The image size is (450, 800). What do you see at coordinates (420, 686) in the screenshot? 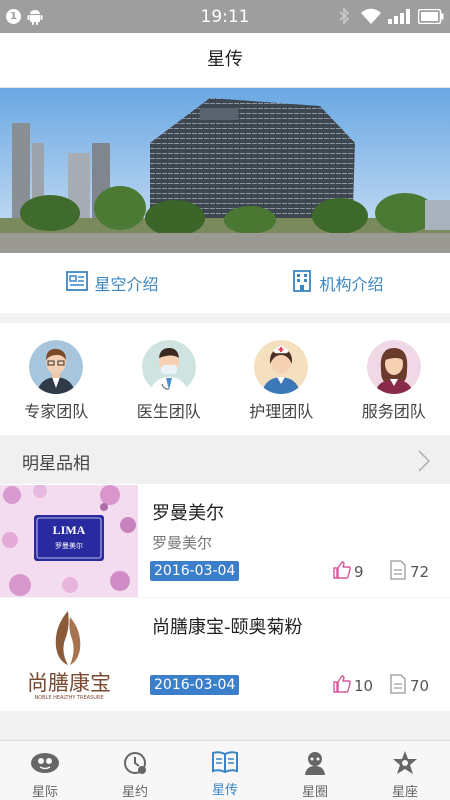
I see `comment-count: 70` at bounding box center [420, 686].